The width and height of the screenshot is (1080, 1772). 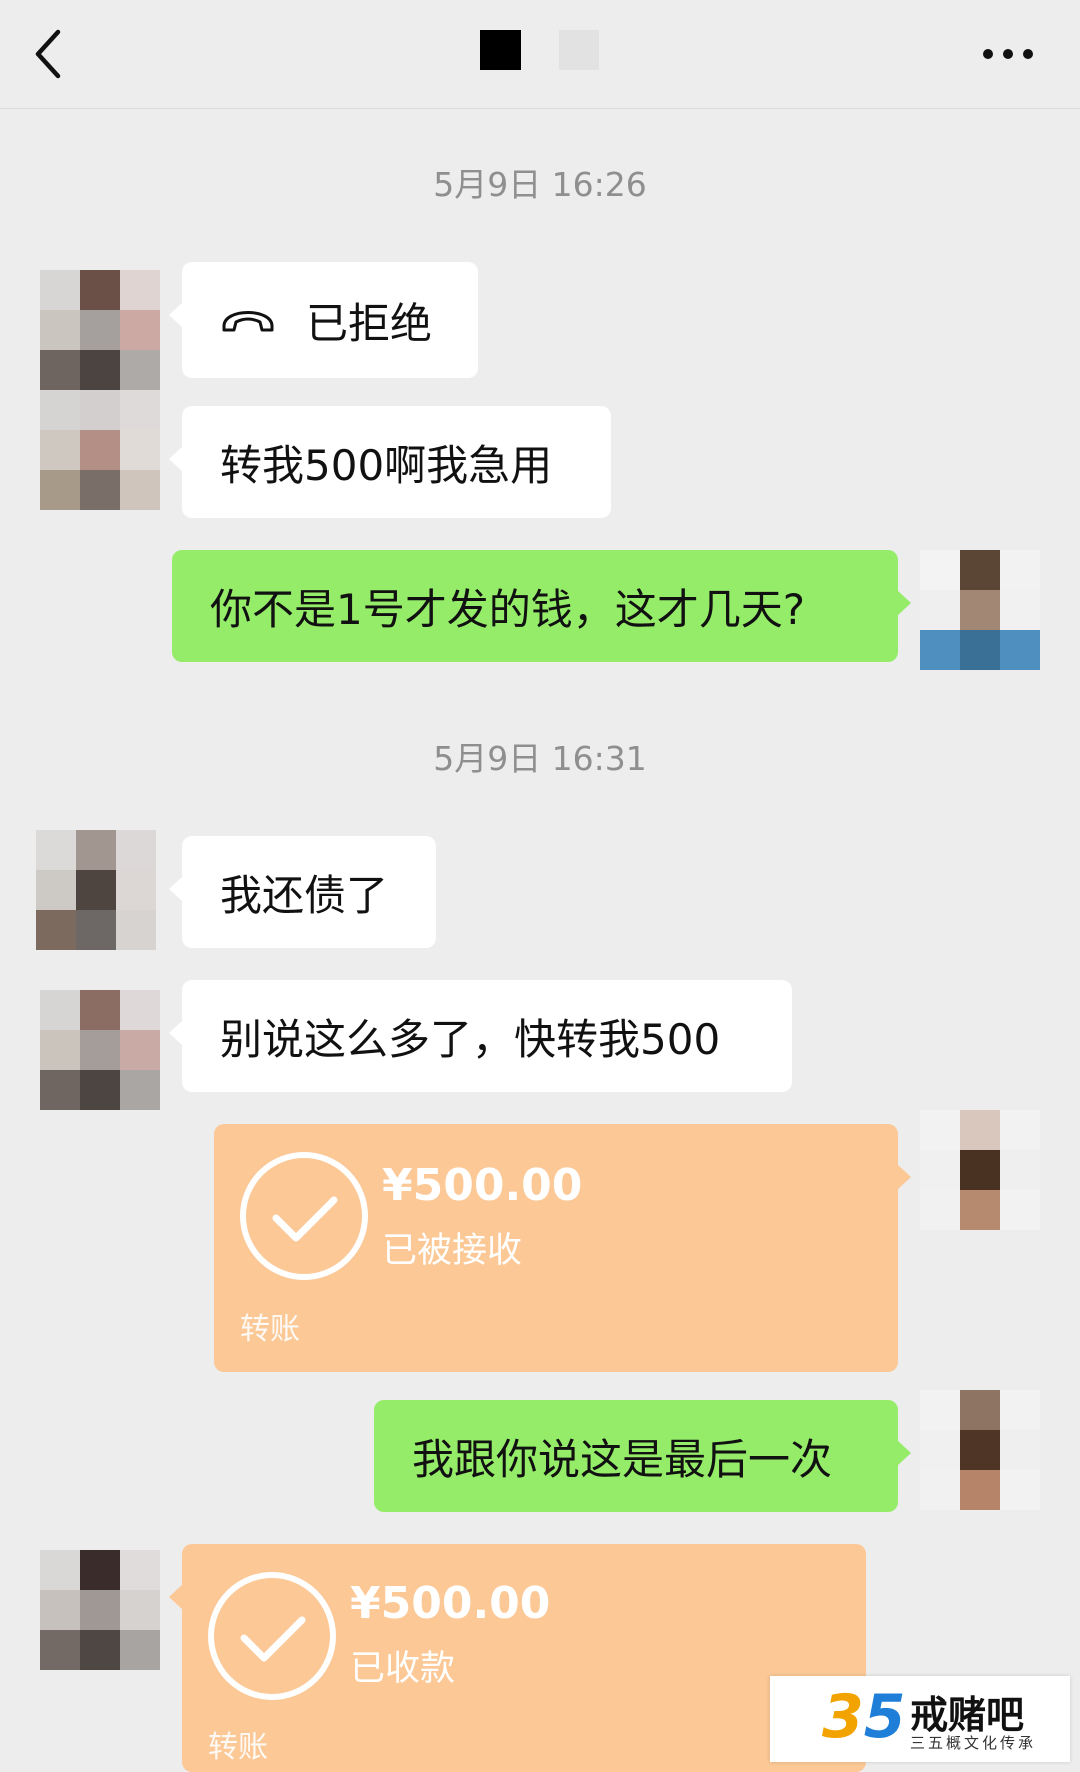 What do you see at coordinates (540, 54) in the screenshot?
I see `chat-header` at bounding box center [540, 54].